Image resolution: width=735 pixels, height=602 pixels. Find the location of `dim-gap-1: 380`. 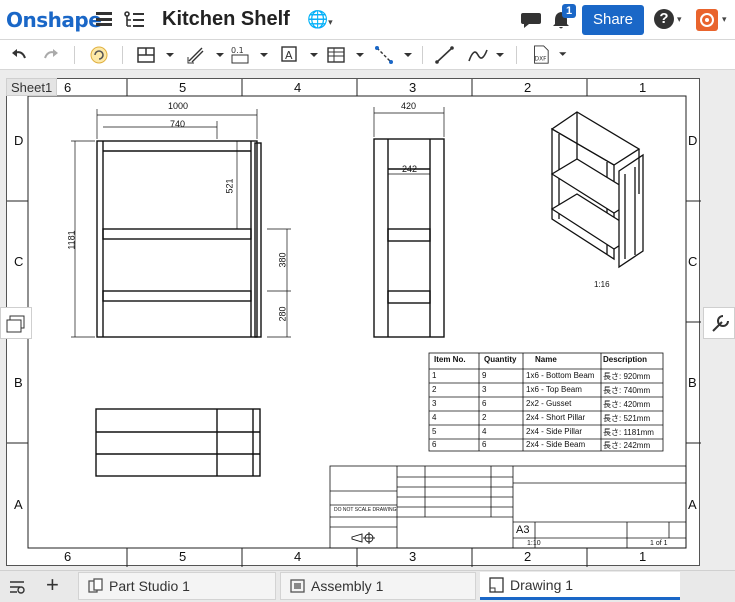

dim-gap-1: 380 is located at coordinates (282, 260).